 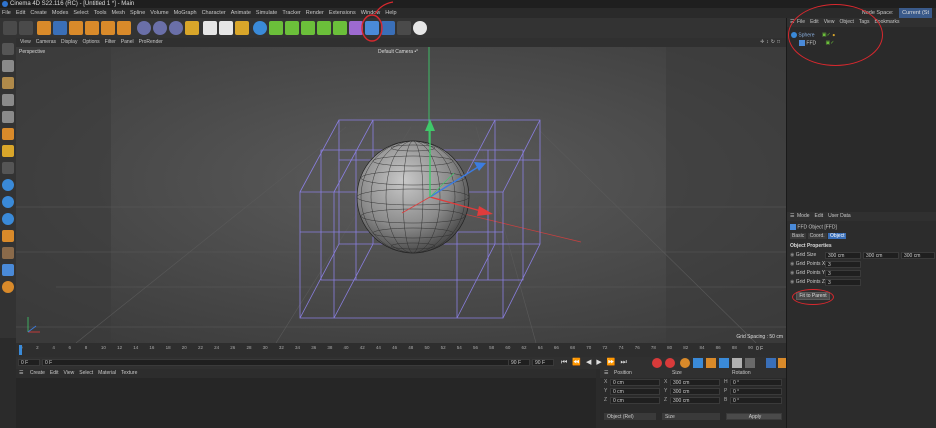 I want to click on mograph-icon, so click(x=324, y=28).